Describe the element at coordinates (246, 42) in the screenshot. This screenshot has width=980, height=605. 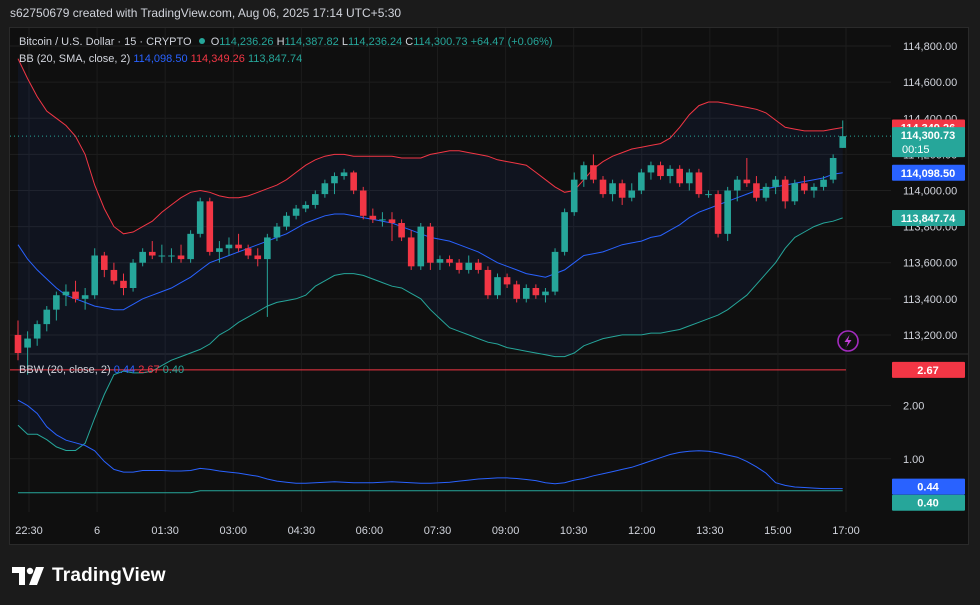
I see `open-value: 114,236.26` at that location.